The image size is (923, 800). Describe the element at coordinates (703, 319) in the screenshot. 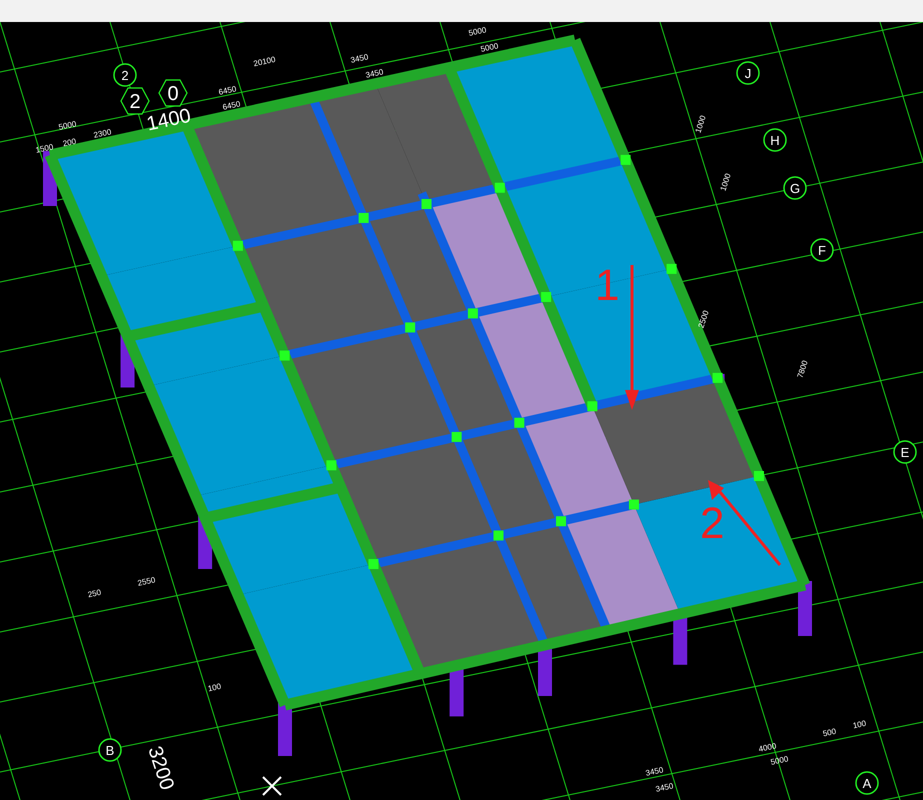

I see `dimension-text: 2500` at that location.